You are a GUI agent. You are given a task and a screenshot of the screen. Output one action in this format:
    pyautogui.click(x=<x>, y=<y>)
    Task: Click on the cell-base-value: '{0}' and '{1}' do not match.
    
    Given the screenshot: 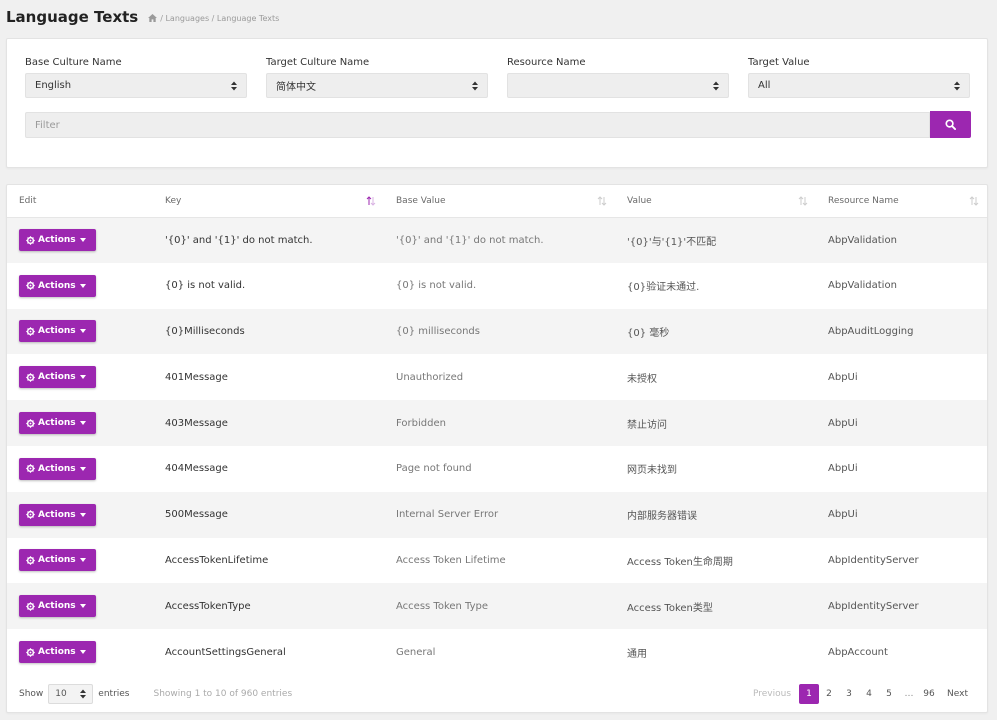 What is the action you would take?
    pyautogui.click(x=470, y=240)
    